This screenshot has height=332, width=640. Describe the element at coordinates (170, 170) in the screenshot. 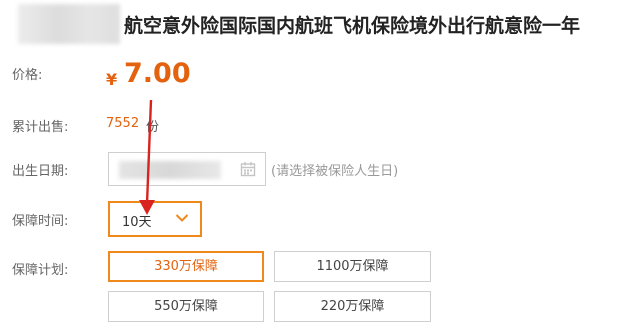

I see `blurred-date-value` at that location.